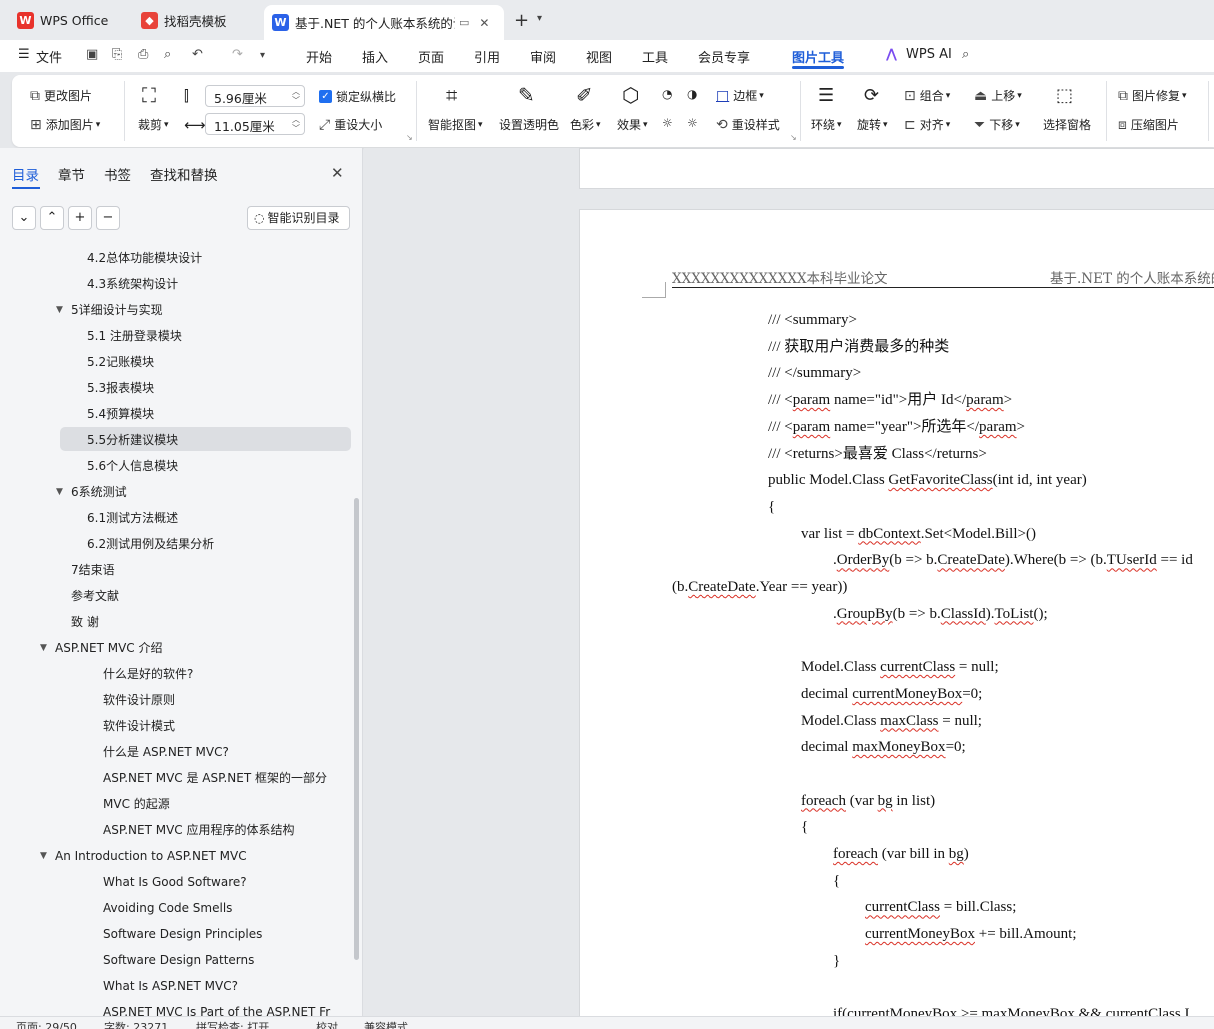 This screenshot has height=1029, width=1214. What do you see at coordinates (132, 466) in the screenshot?
I see `toc-item: 5.6个人信息模块` at bounding box center [132, 466].